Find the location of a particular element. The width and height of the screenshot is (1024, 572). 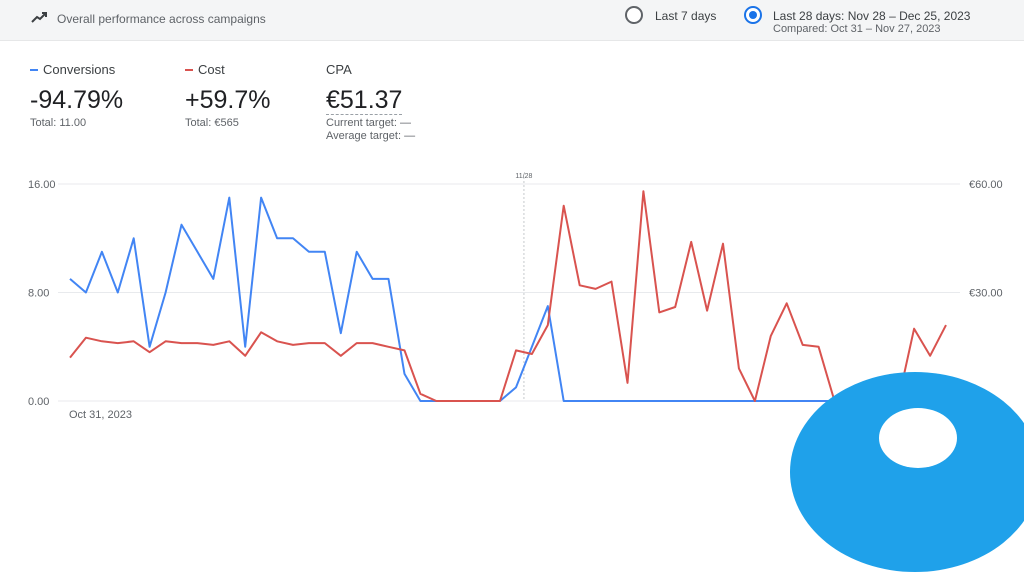

left-axis-tick-label: 8.00 is located at coordinates (38, 294).